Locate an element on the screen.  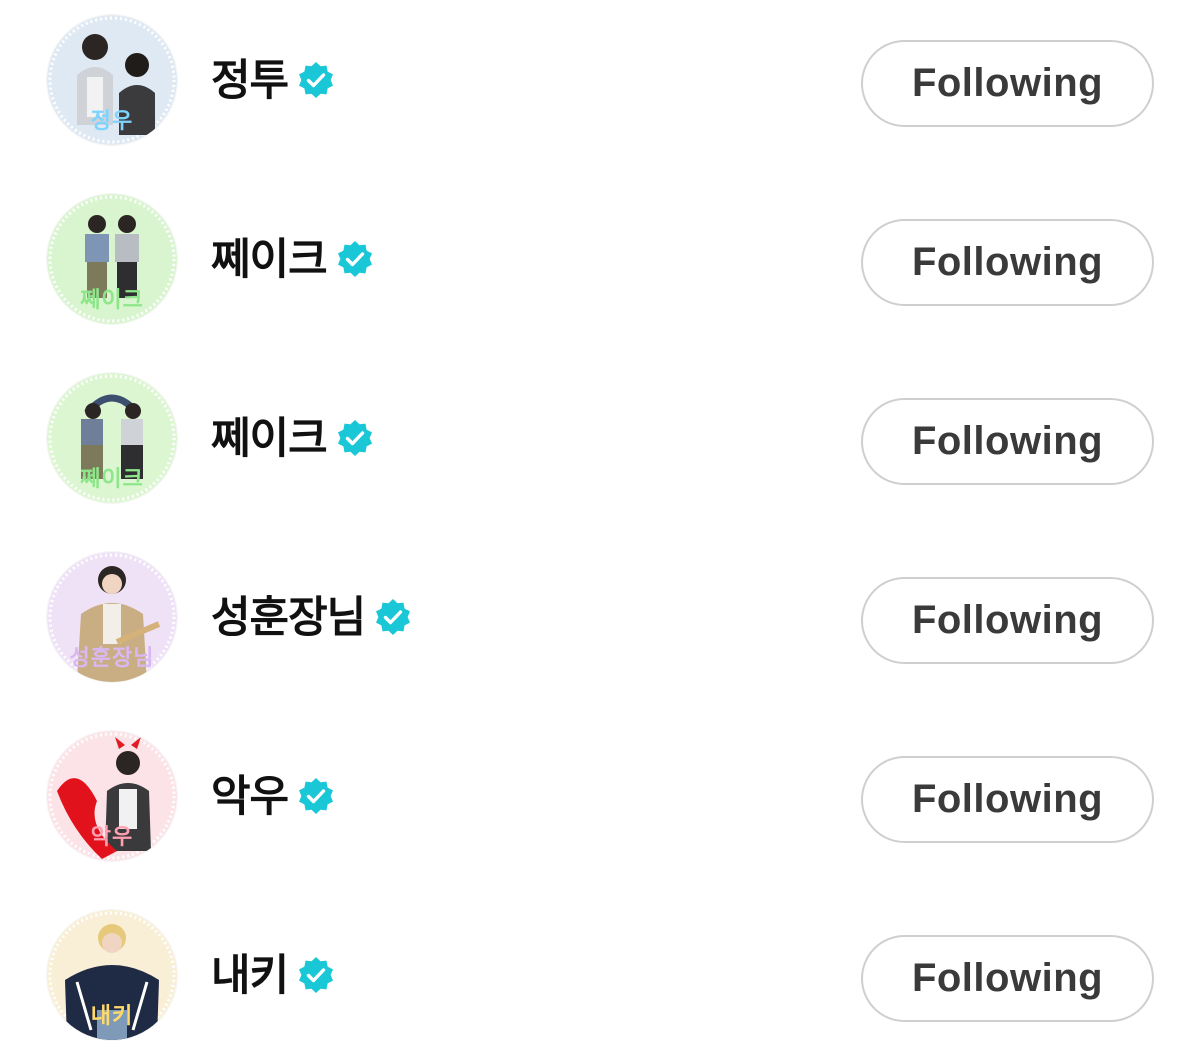
name-group: 정투 is located at coordinates (273, 81).